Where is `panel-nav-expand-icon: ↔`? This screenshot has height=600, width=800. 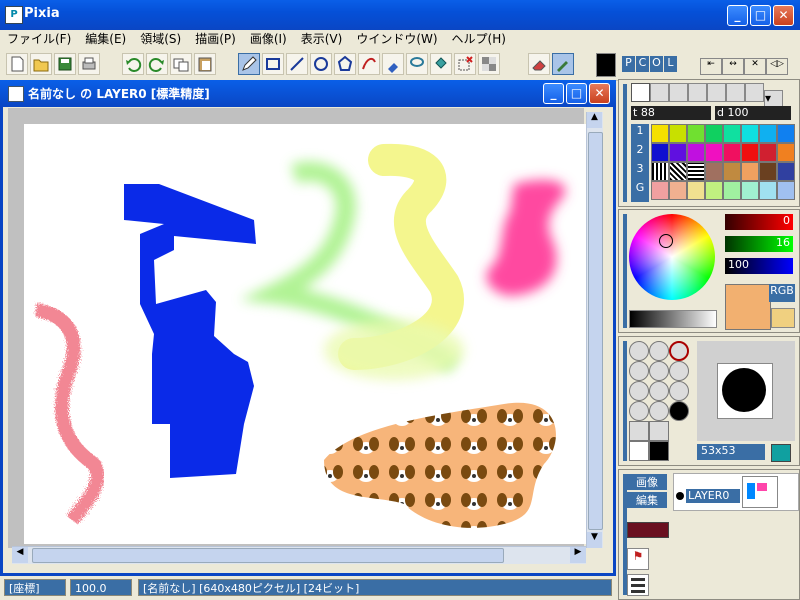 panel-nav-expand-icon: ↔ is located at coordinates (733, 66).